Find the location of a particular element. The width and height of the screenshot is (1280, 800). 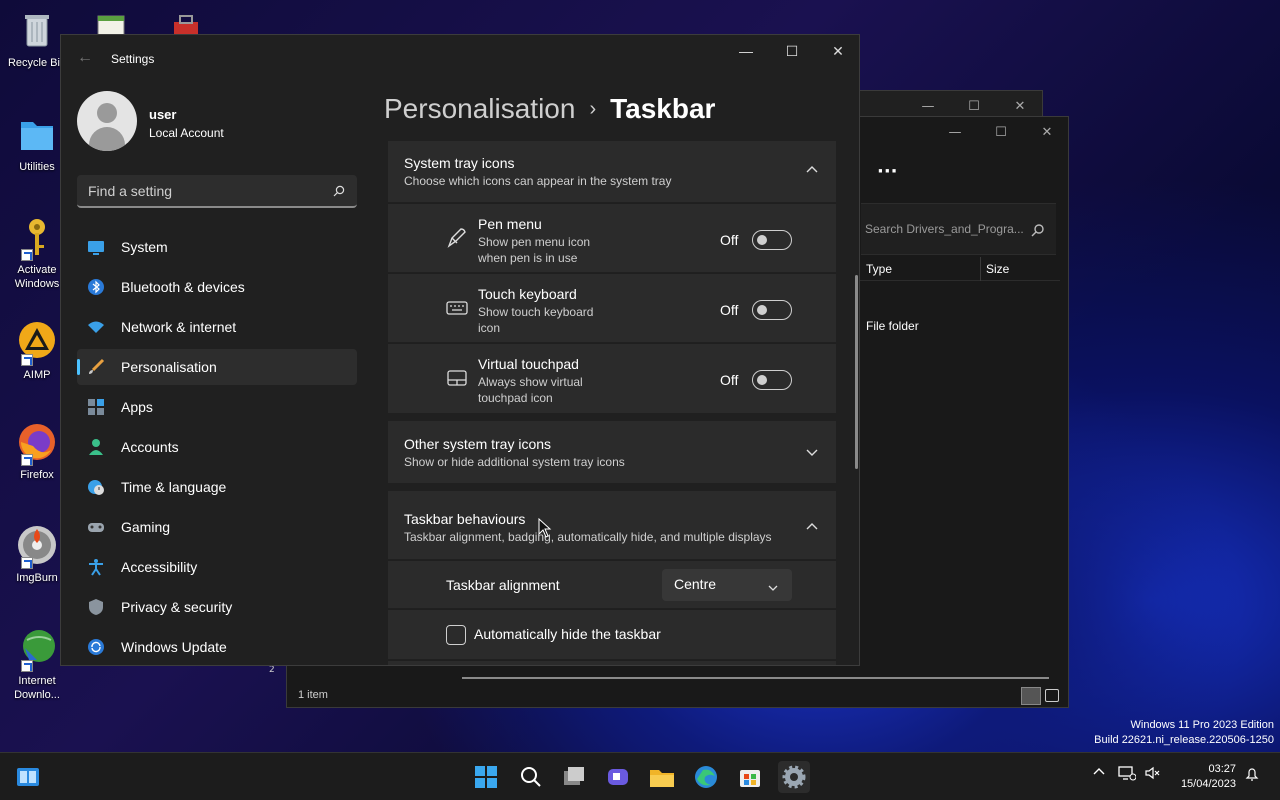

page-title: Taskbar is located at coordinates (663, 108).